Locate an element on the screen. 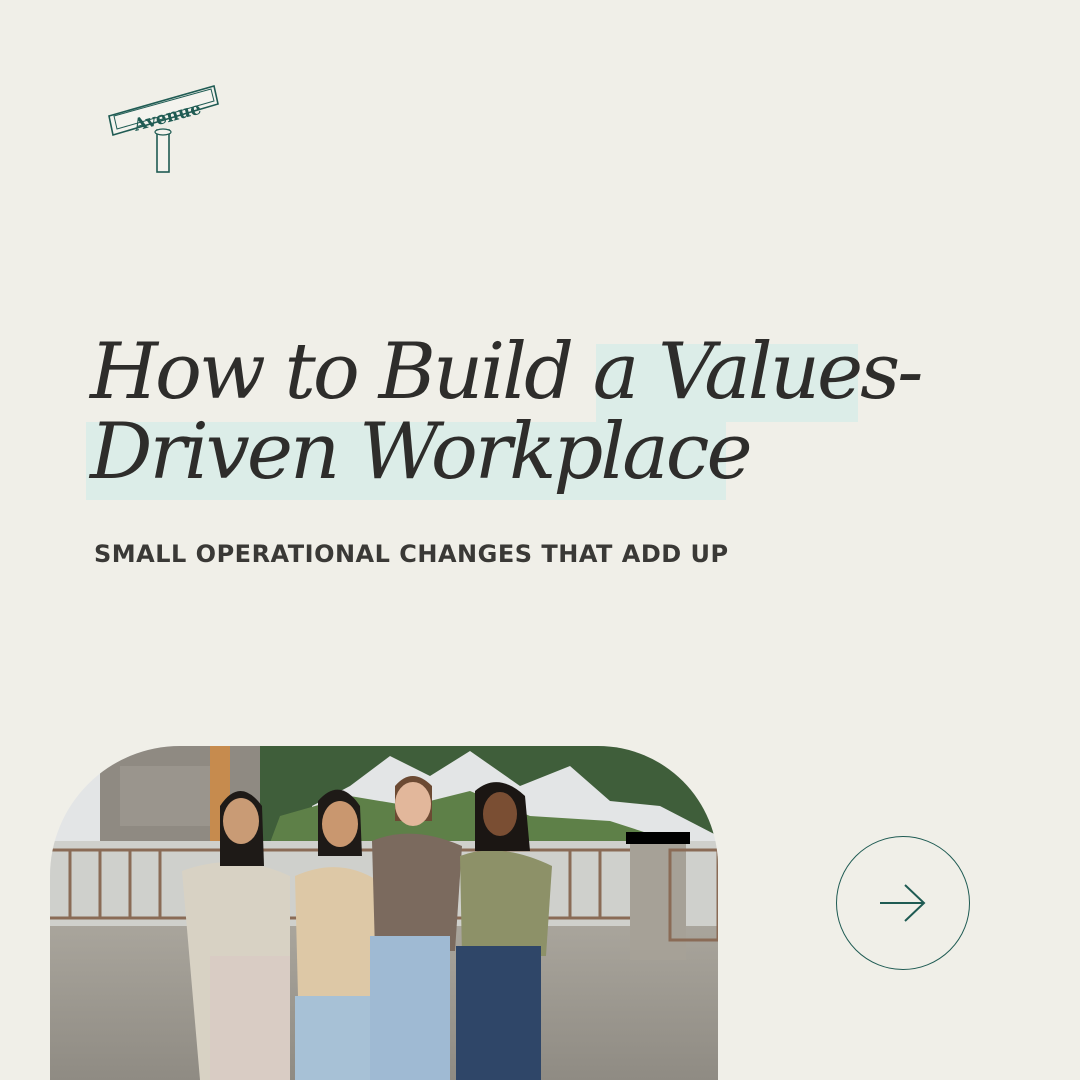 The width and height of the screenshot is (1080, 1080). title-line-1: How to Build a Values- is located at coordinates (540, 377).